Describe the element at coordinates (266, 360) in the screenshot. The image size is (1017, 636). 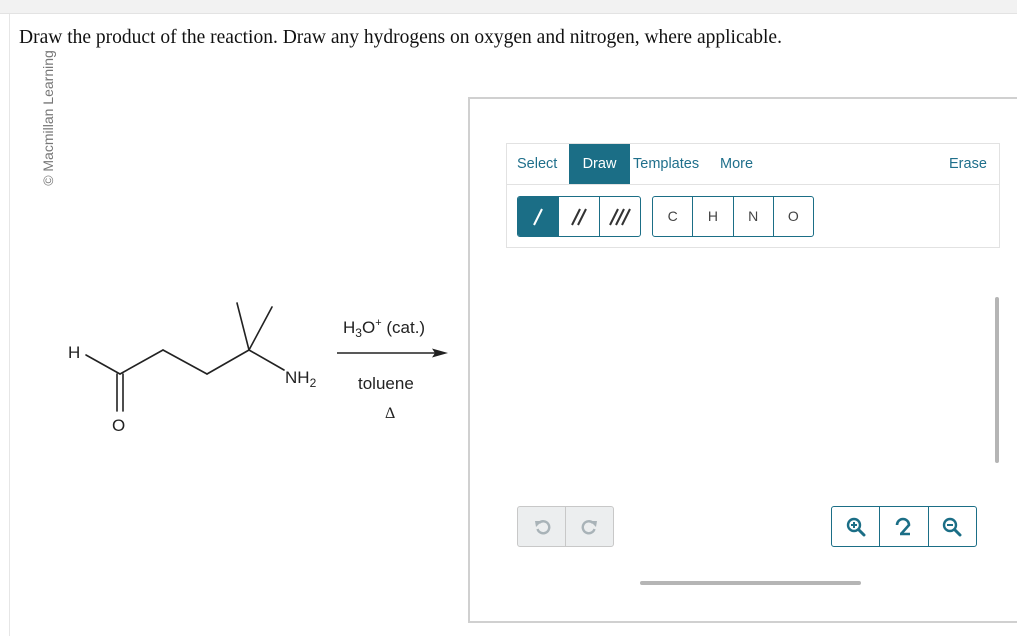
I see `bond-c4-n` at that location.